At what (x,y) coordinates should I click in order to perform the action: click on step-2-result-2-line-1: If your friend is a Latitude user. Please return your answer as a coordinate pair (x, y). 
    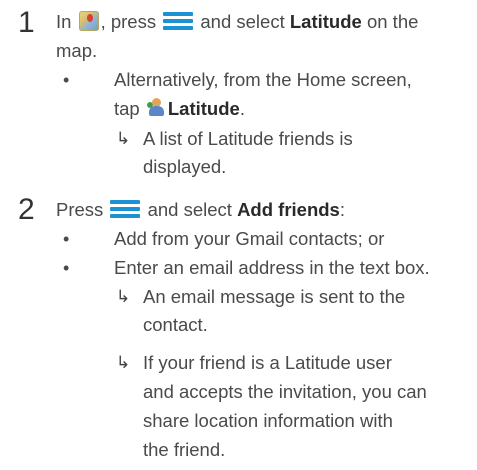
    Looking at the image, I should click on (267, 362).